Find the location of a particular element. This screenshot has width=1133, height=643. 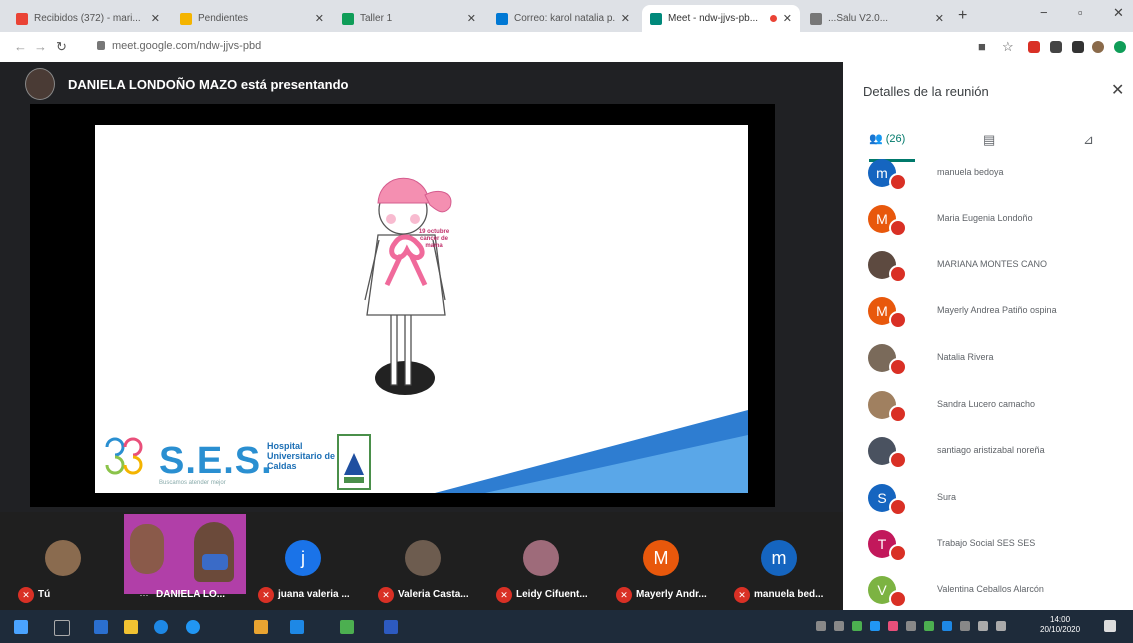

list-item: T Trabajo Social SES SES is located at coordinates (988, 550).